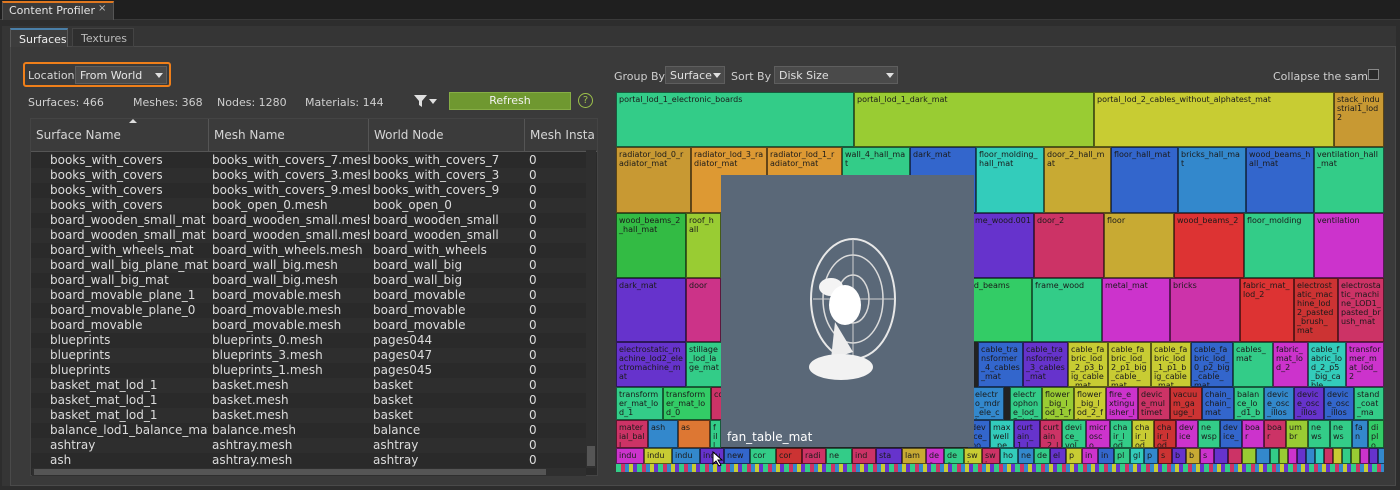 This screenshot has height=490, width=1400. I want to click on treemap-block: door_2_hall_mat, so click(1077, 180).